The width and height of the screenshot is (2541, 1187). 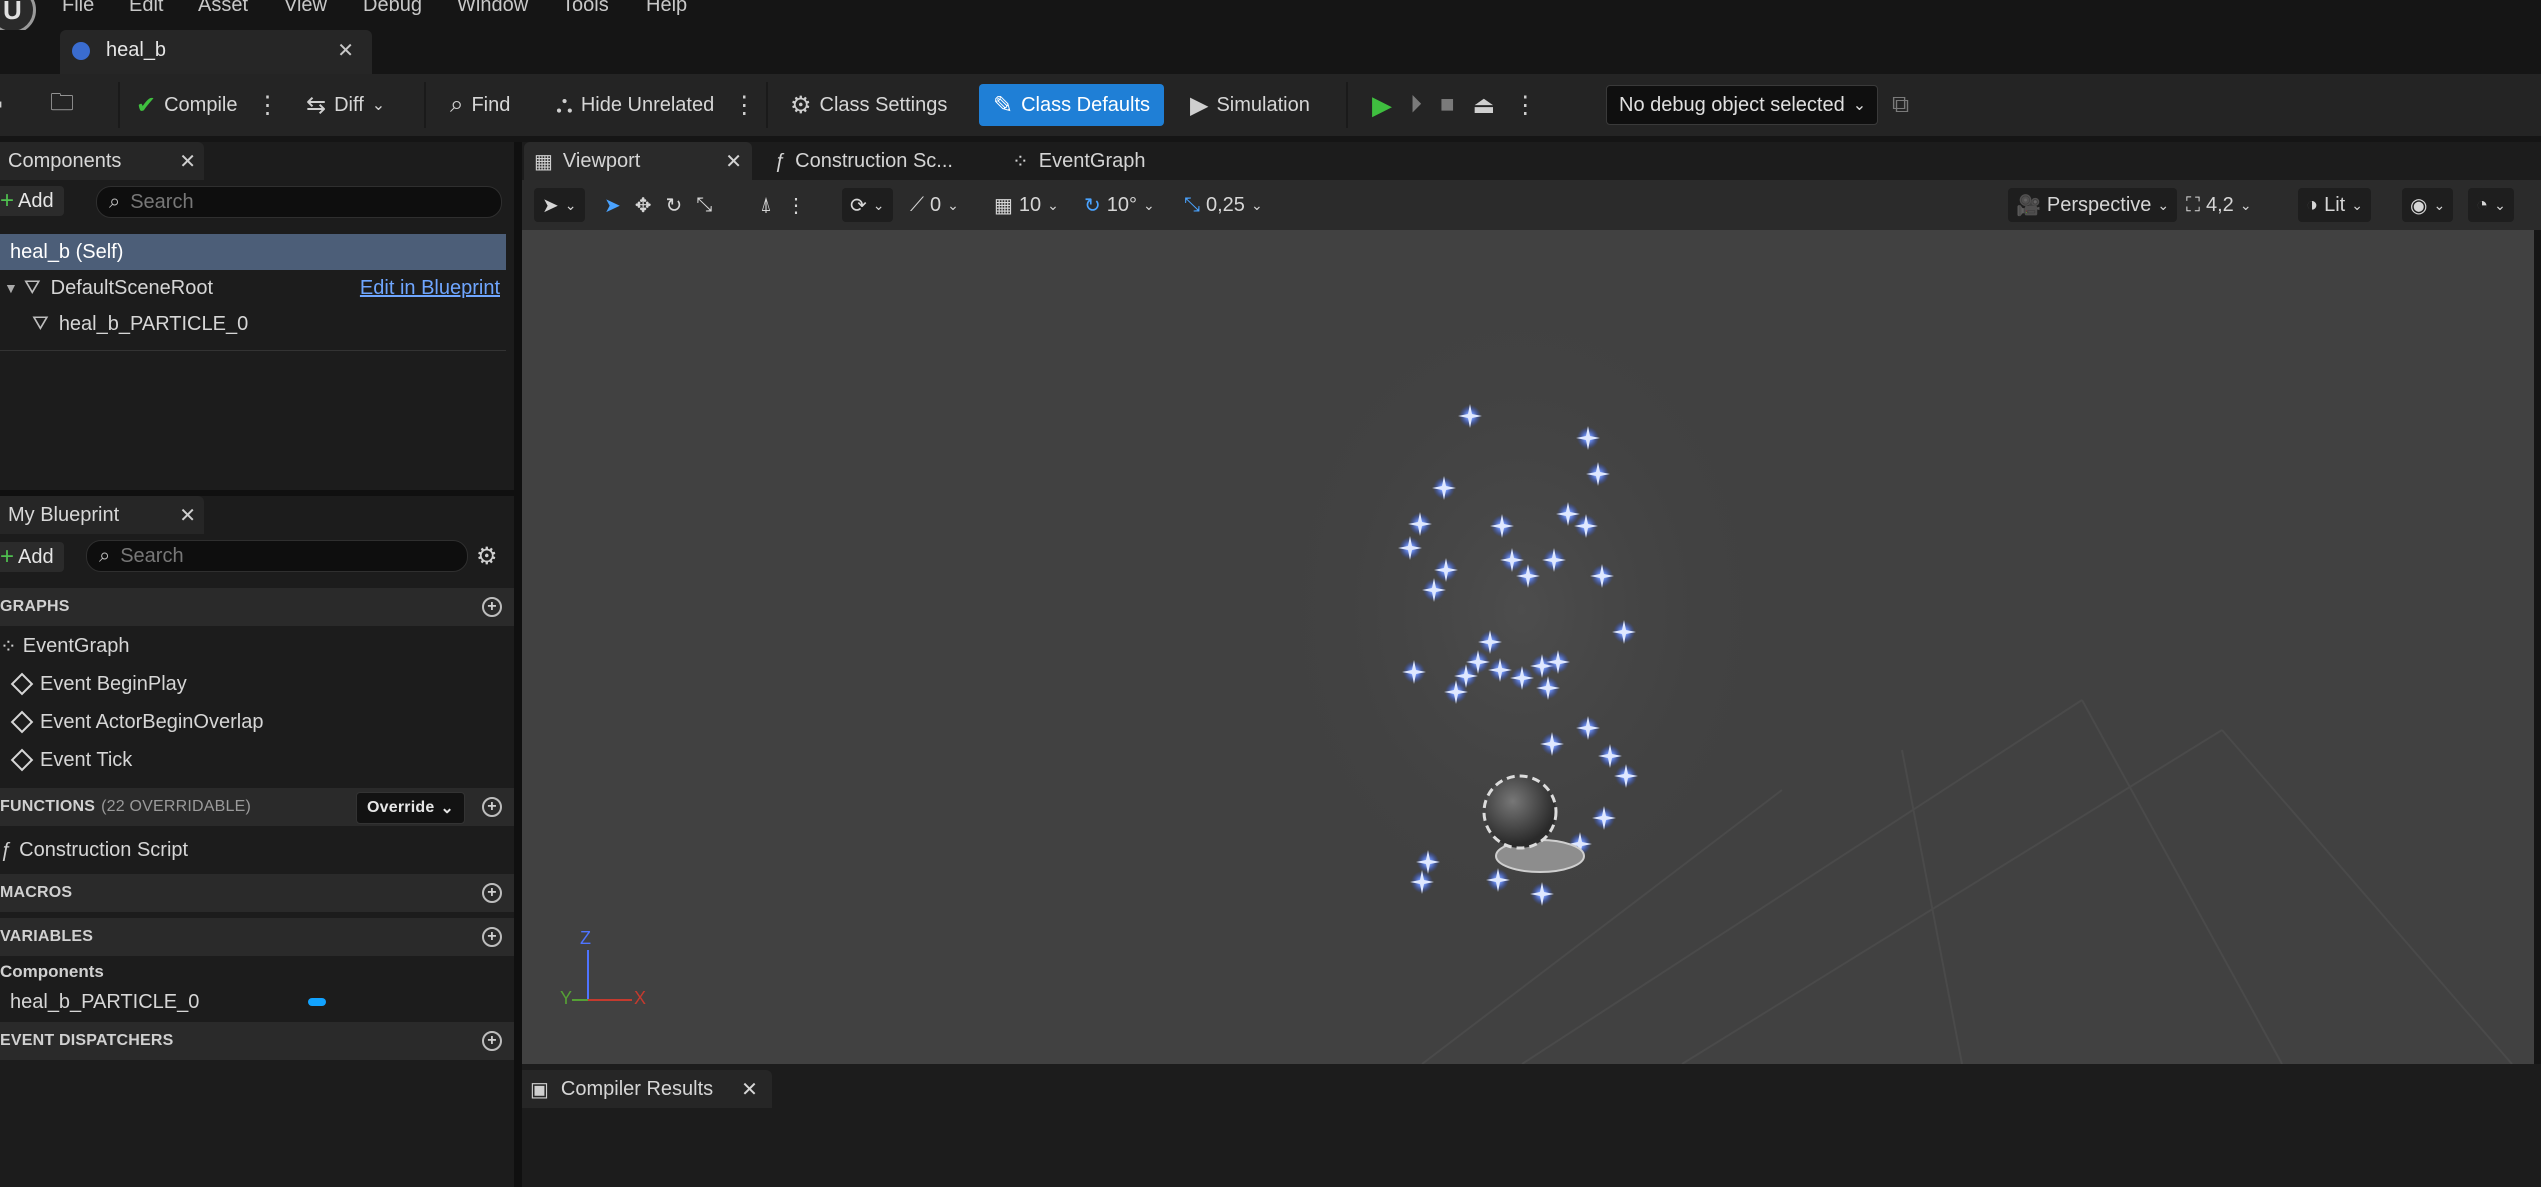 What do you see at coordinates (647, 1089) in the screenshot?
I see `compiler-results-tab: ▣ Compiler Results ✕` at bounding box center [647, 1089].